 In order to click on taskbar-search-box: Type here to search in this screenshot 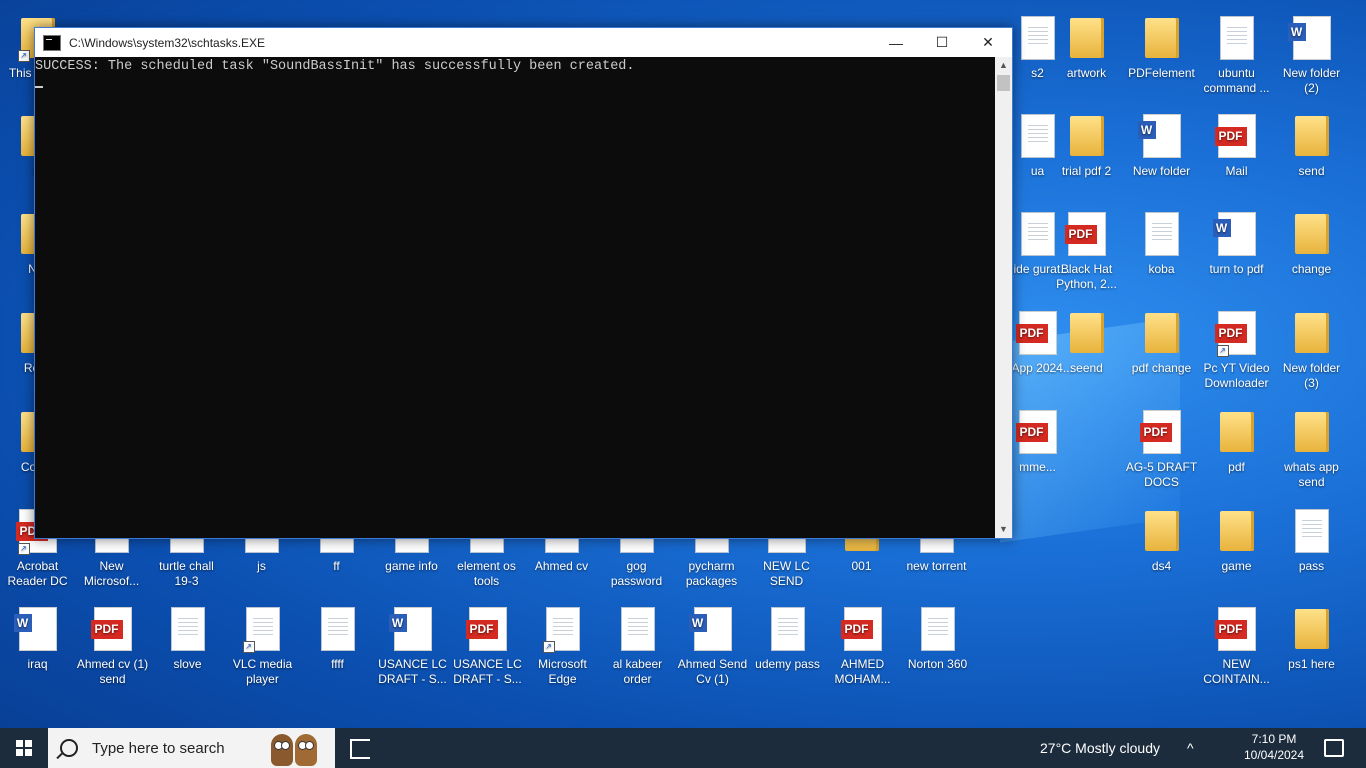, I will do `click(191, 748)`.